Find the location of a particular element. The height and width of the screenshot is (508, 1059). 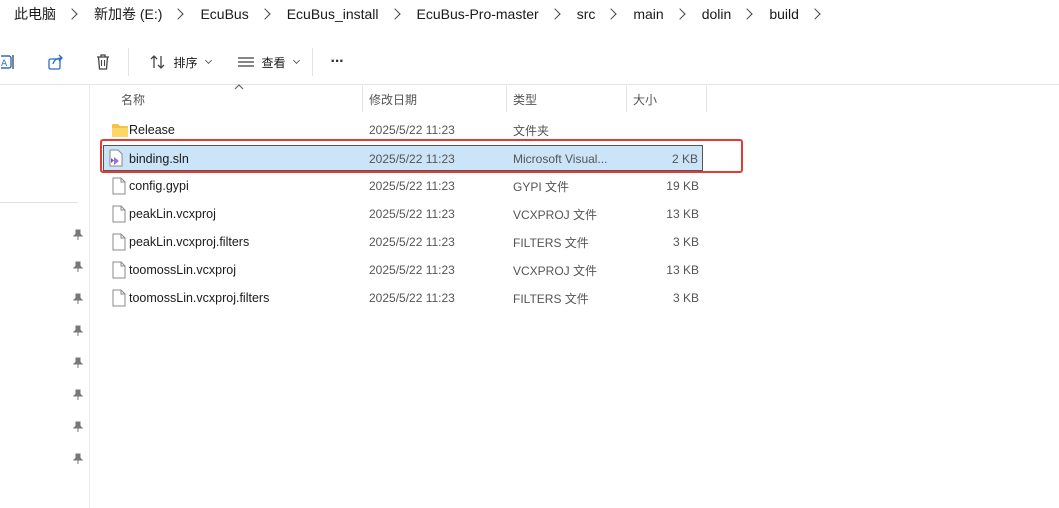

navigation-pane is located at coordinates (45, 296).